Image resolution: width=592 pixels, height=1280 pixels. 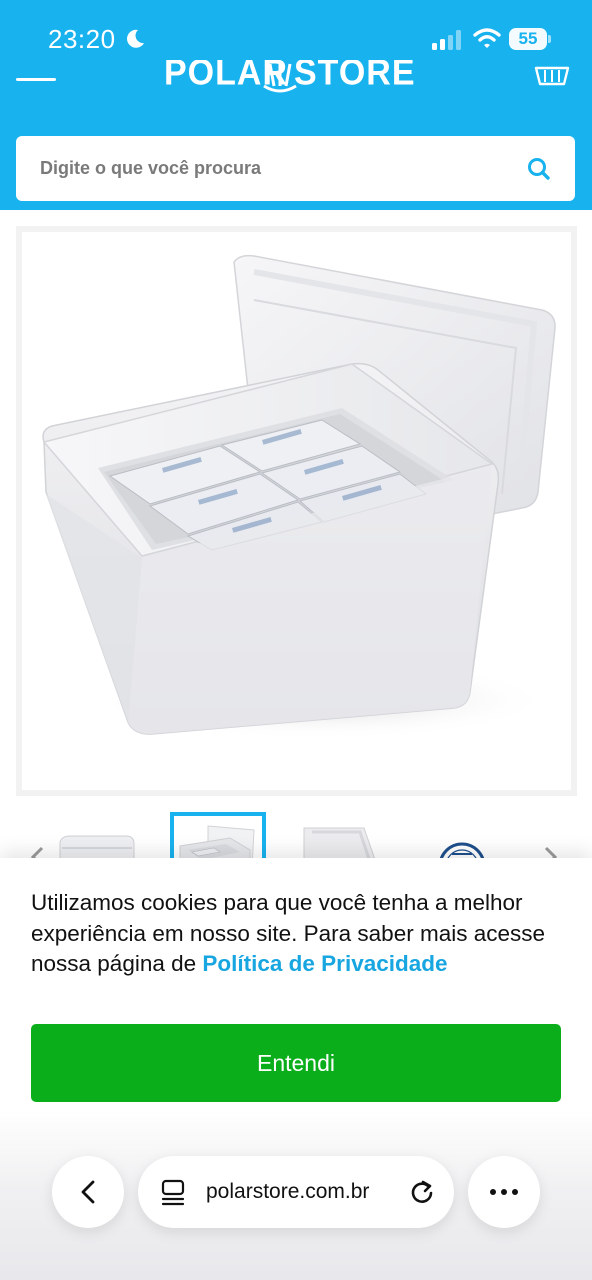 I want to click on status-bar: 23:20 55, so click(x=296, y=30).